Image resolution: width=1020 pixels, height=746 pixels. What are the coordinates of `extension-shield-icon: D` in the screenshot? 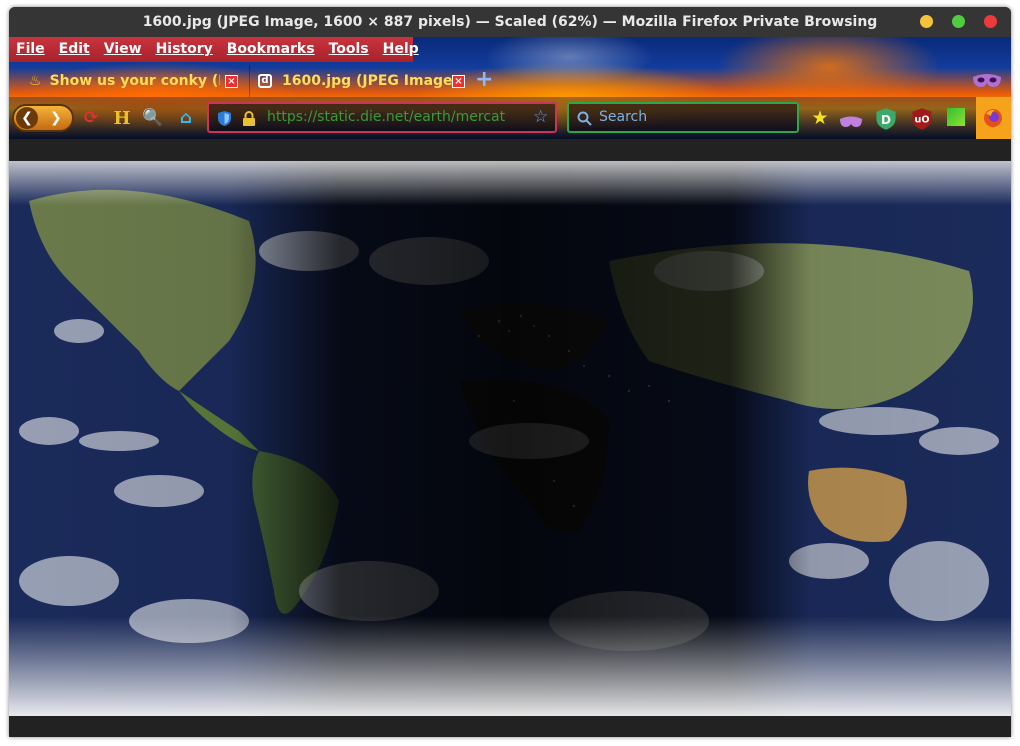 It's located at (886, 119).